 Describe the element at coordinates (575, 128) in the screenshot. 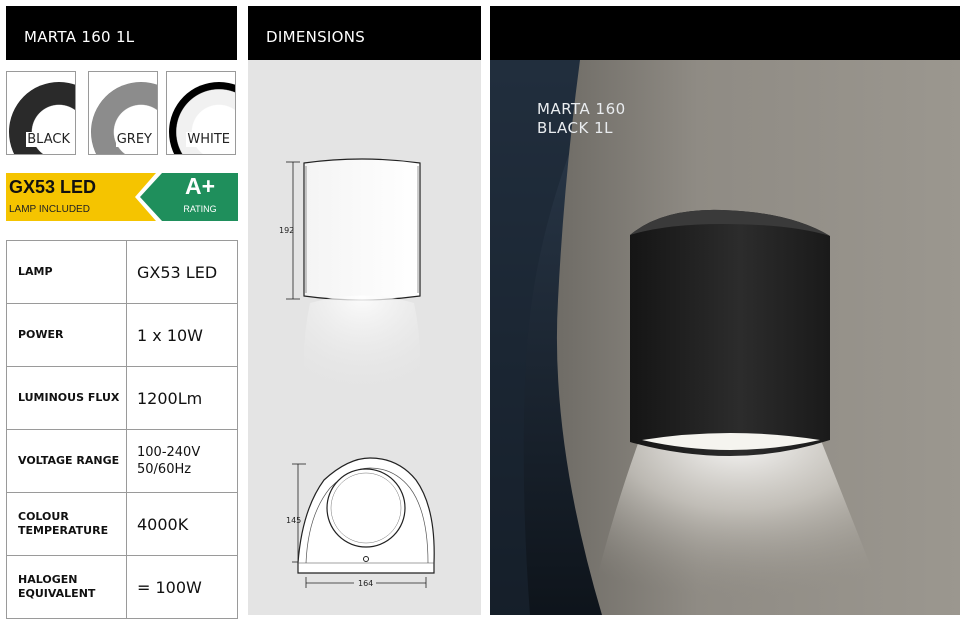

I see `photo-caption-finish: BLACK 1L` at that location.